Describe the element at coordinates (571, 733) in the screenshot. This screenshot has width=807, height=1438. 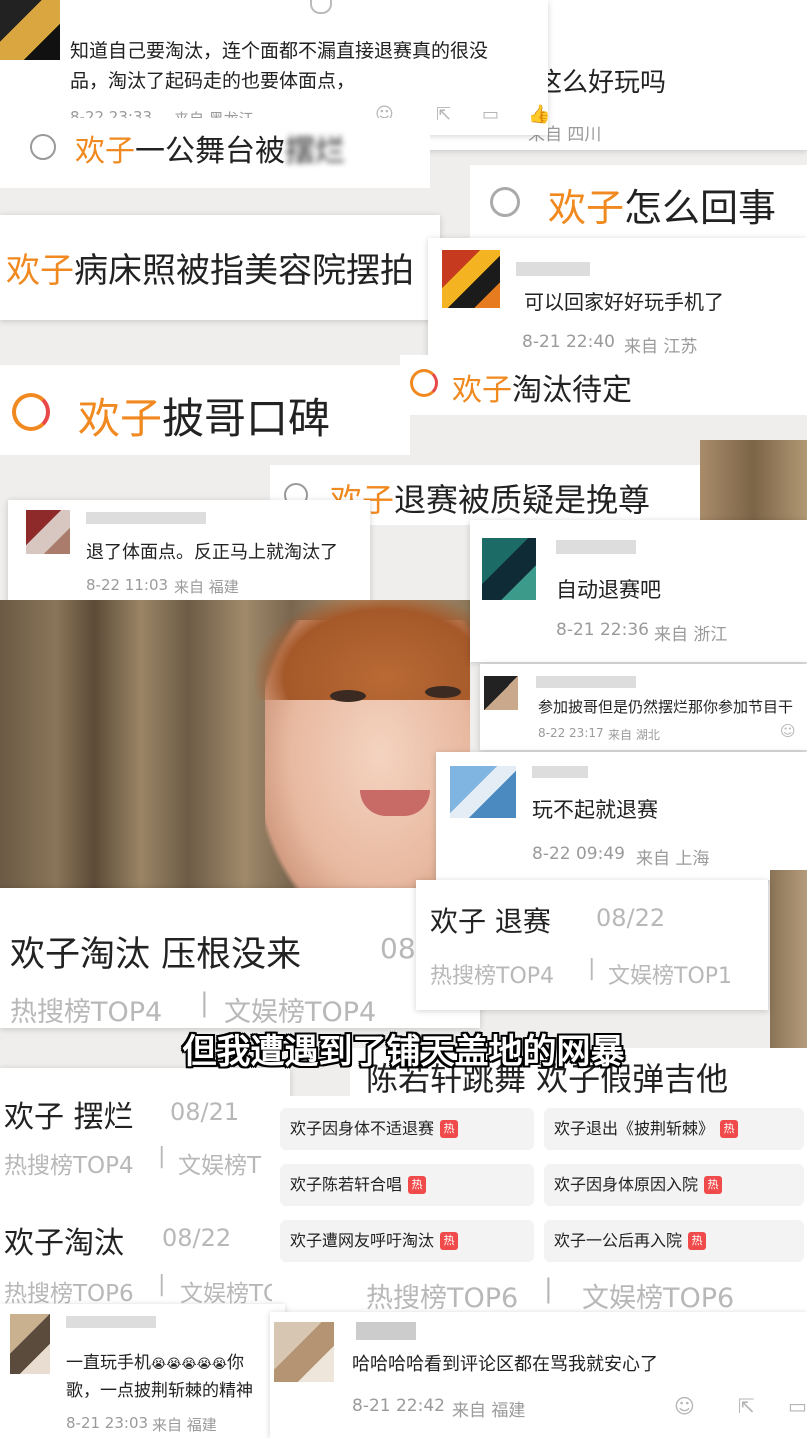
I see `comment-time: 8-22 23:17` at that location.